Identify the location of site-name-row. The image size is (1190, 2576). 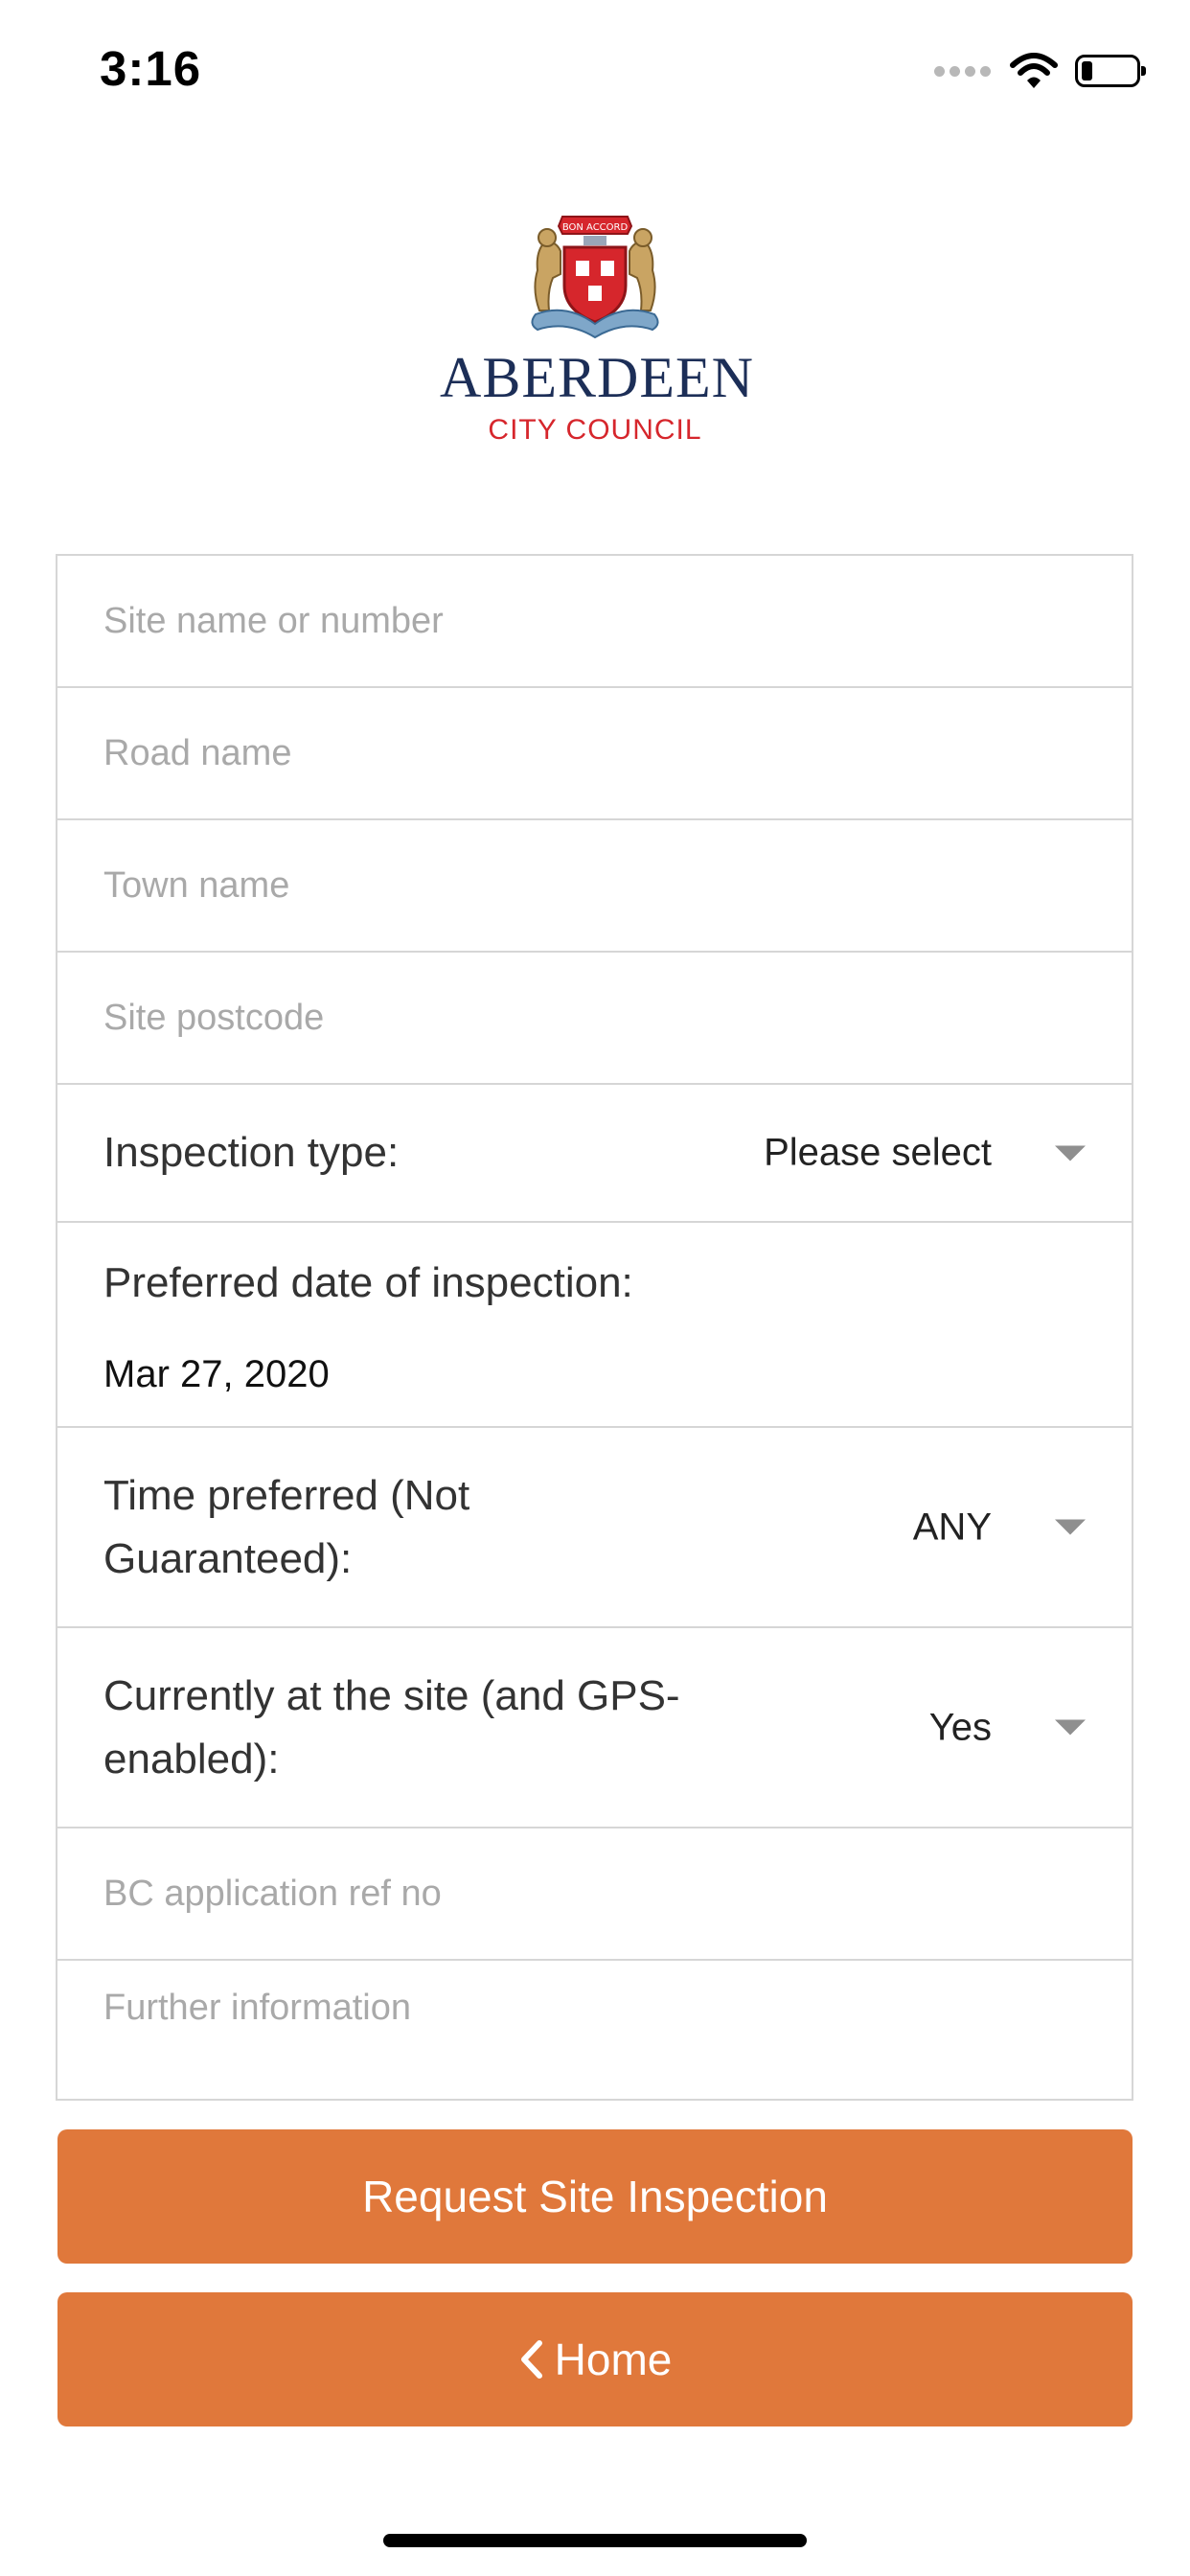
(594, 622).